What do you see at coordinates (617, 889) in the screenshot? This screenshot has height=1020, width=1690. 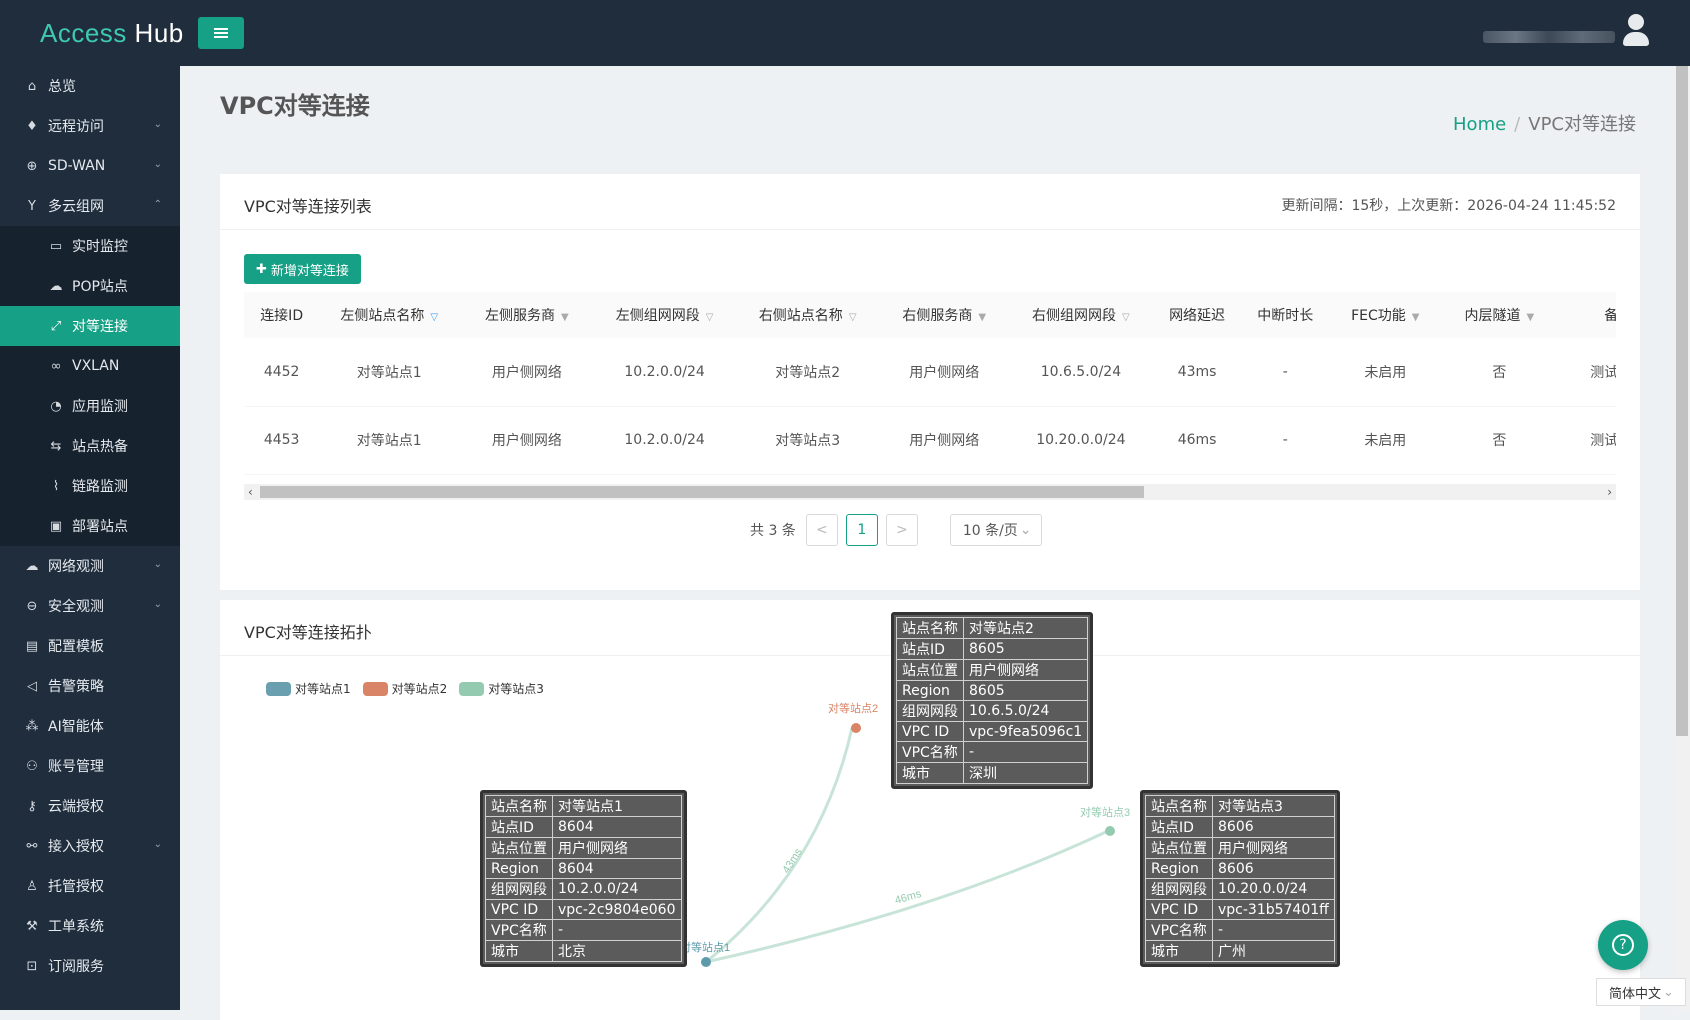 I see `tooltip-value: 10.2.0.0/24` at bounding box center [617, 889].